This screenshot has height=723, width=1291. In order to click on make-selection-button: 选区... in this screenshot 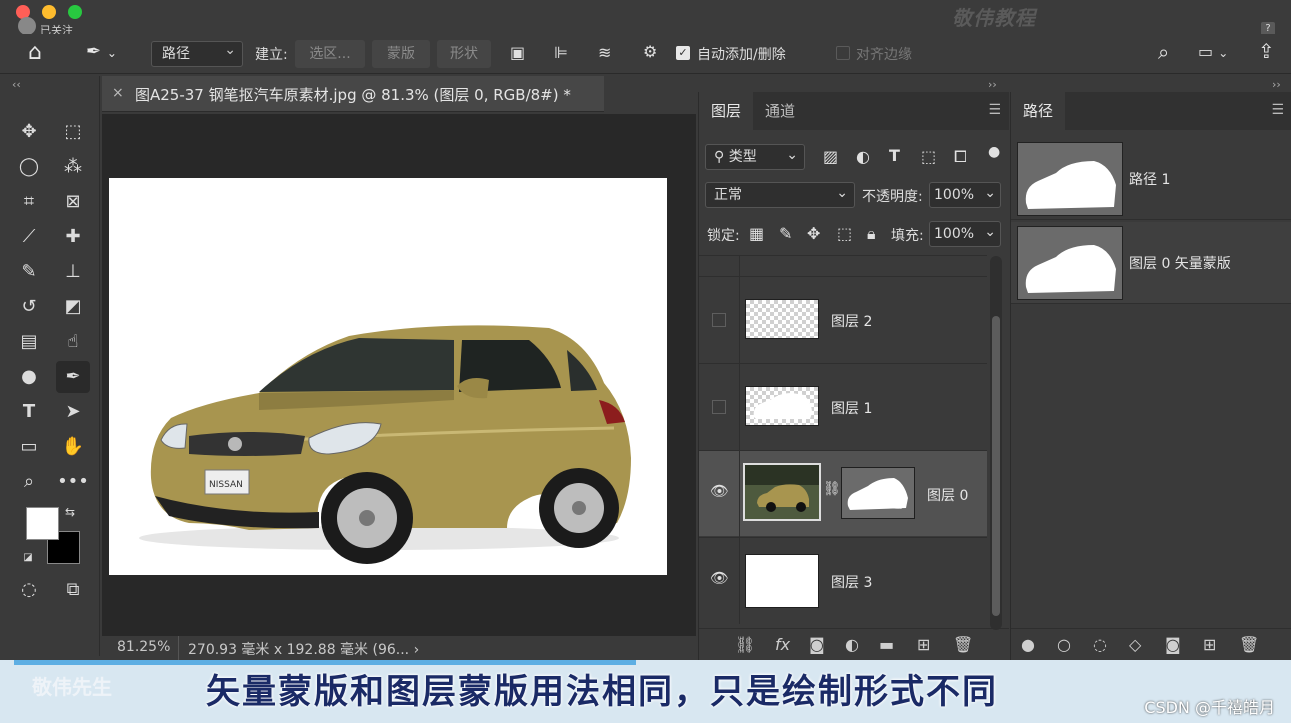, I will do `click(330, 54)`.